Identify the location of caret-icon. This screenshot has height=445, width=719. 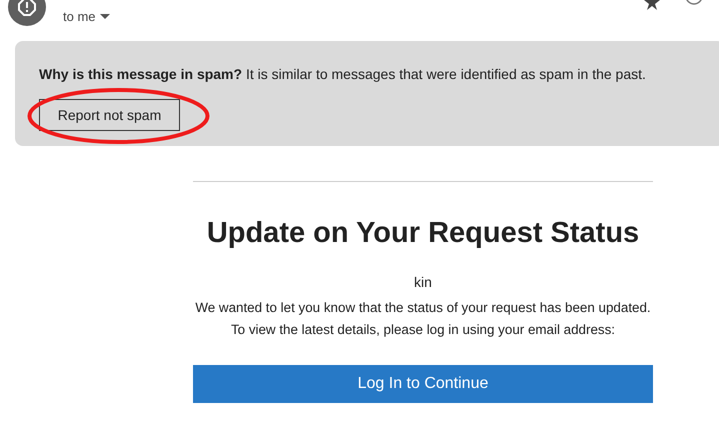
(105, 17).